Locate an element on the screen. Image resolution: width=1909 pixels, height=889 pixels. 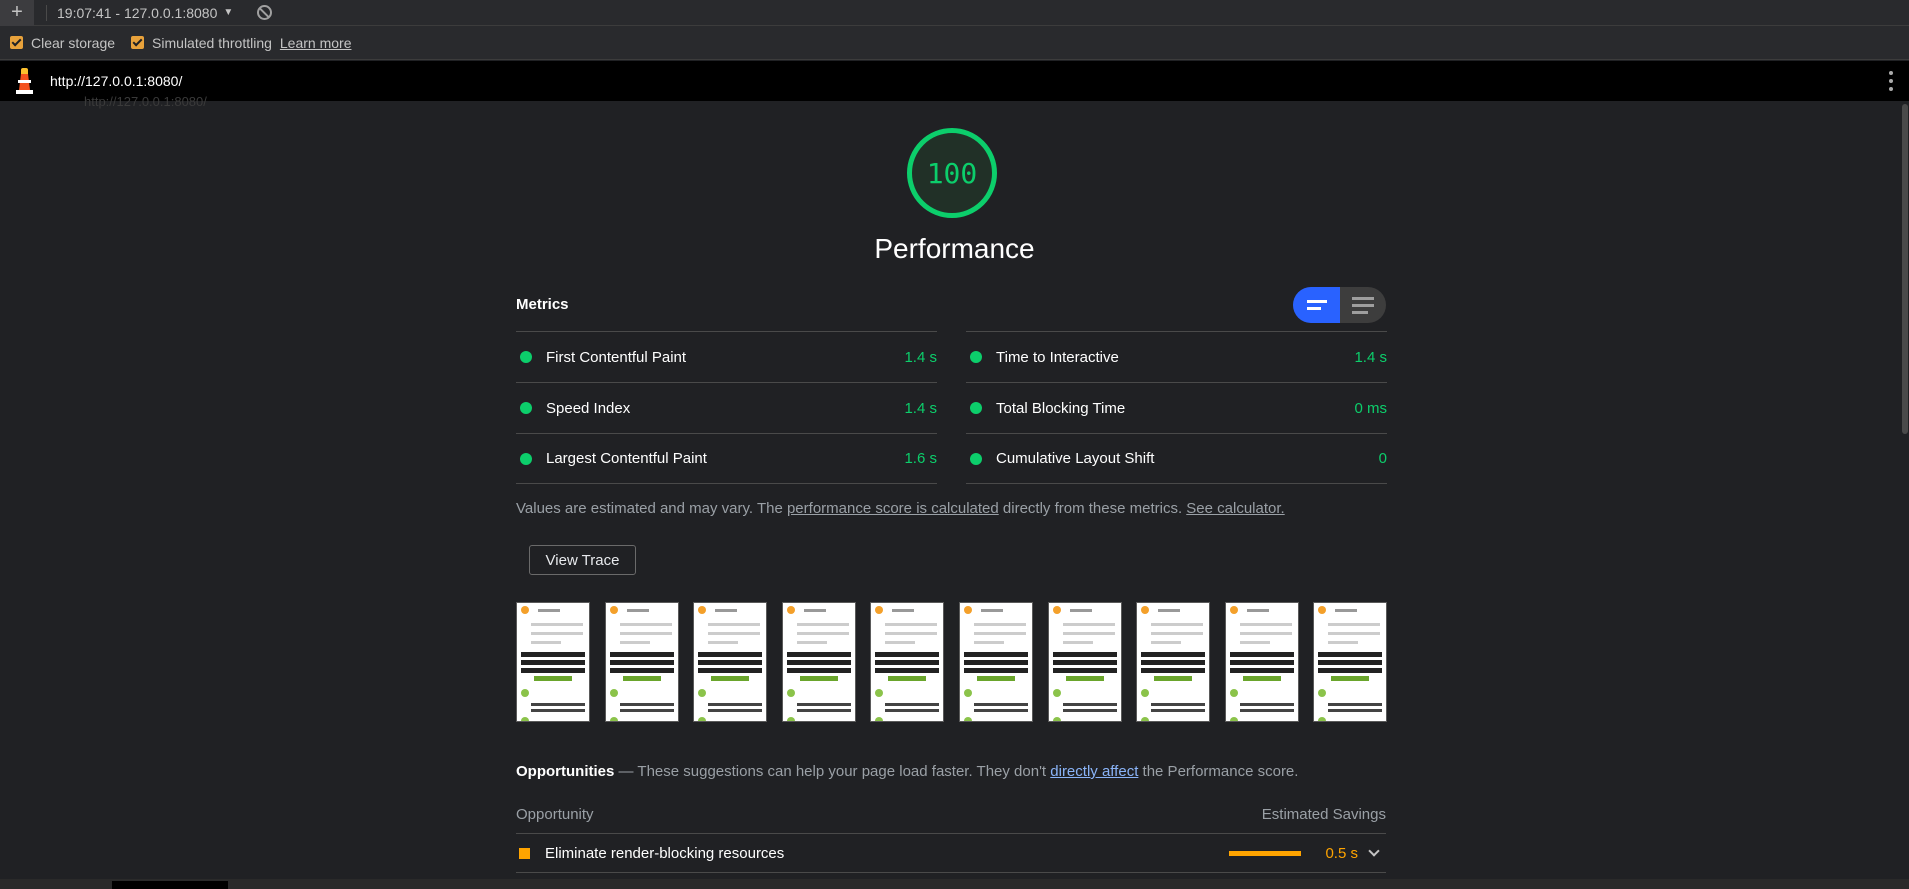
note-middle: directly from these metrics. is located at coordinates (1092, 508).